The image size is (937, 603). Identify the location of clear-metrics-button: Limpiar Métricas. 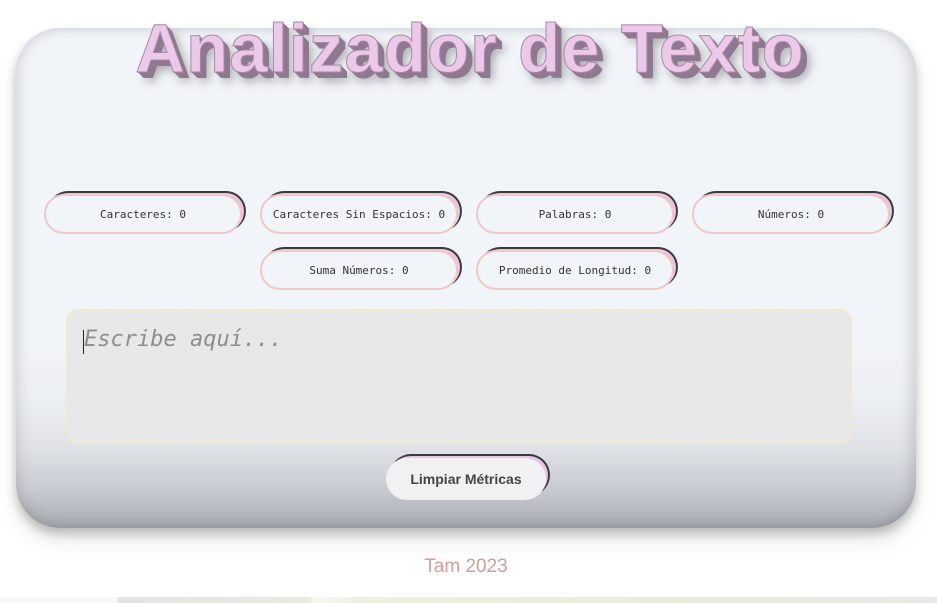
(466, 479).